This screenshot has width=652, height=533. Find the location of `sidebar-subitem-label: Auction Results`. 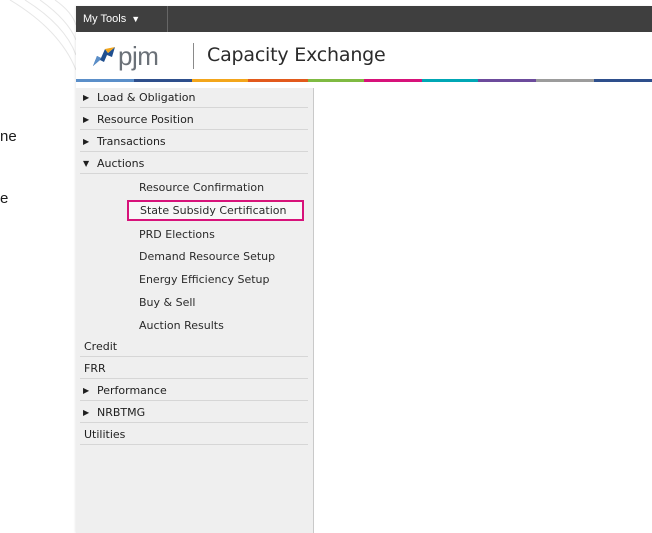

sidebar-subitem-label: Auction Results is located at coordinates (181, 325).